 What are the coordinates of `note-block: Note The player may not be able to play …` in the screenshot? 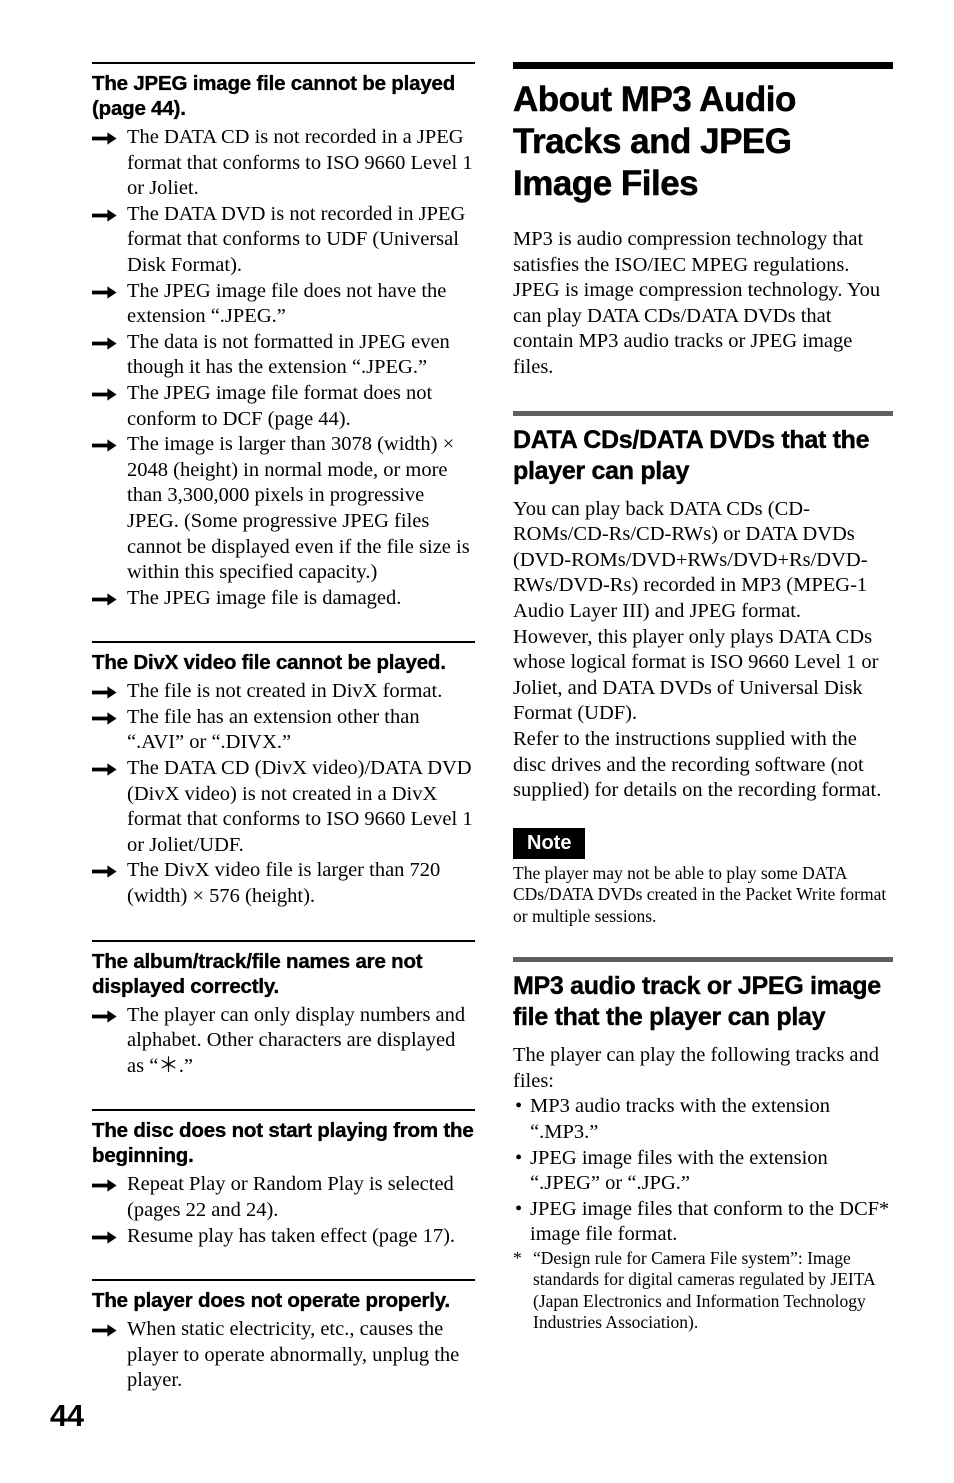 It's located at (703, 877).